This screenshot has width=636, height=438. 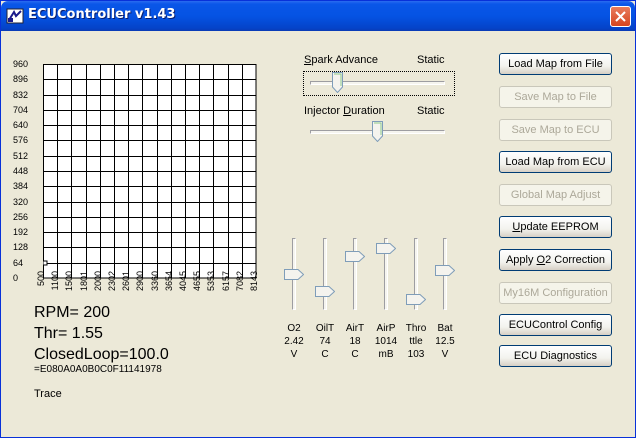 I want to click on gauge-name: O2, so click(x=294, y=328).